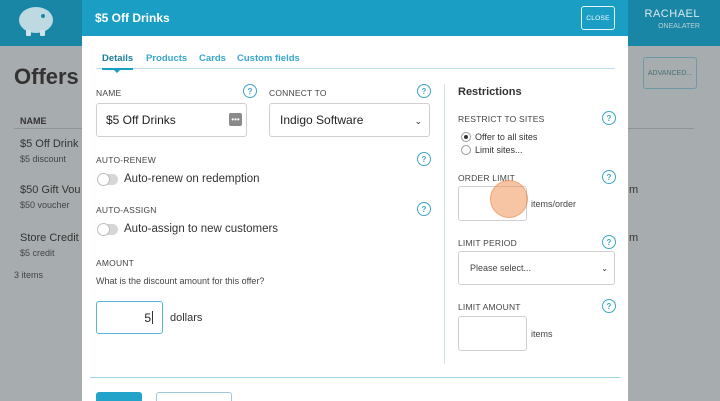 This screenshot has width=720, height=401. I want to click on name-input: $5 Off Drinks, so click(171, 120).